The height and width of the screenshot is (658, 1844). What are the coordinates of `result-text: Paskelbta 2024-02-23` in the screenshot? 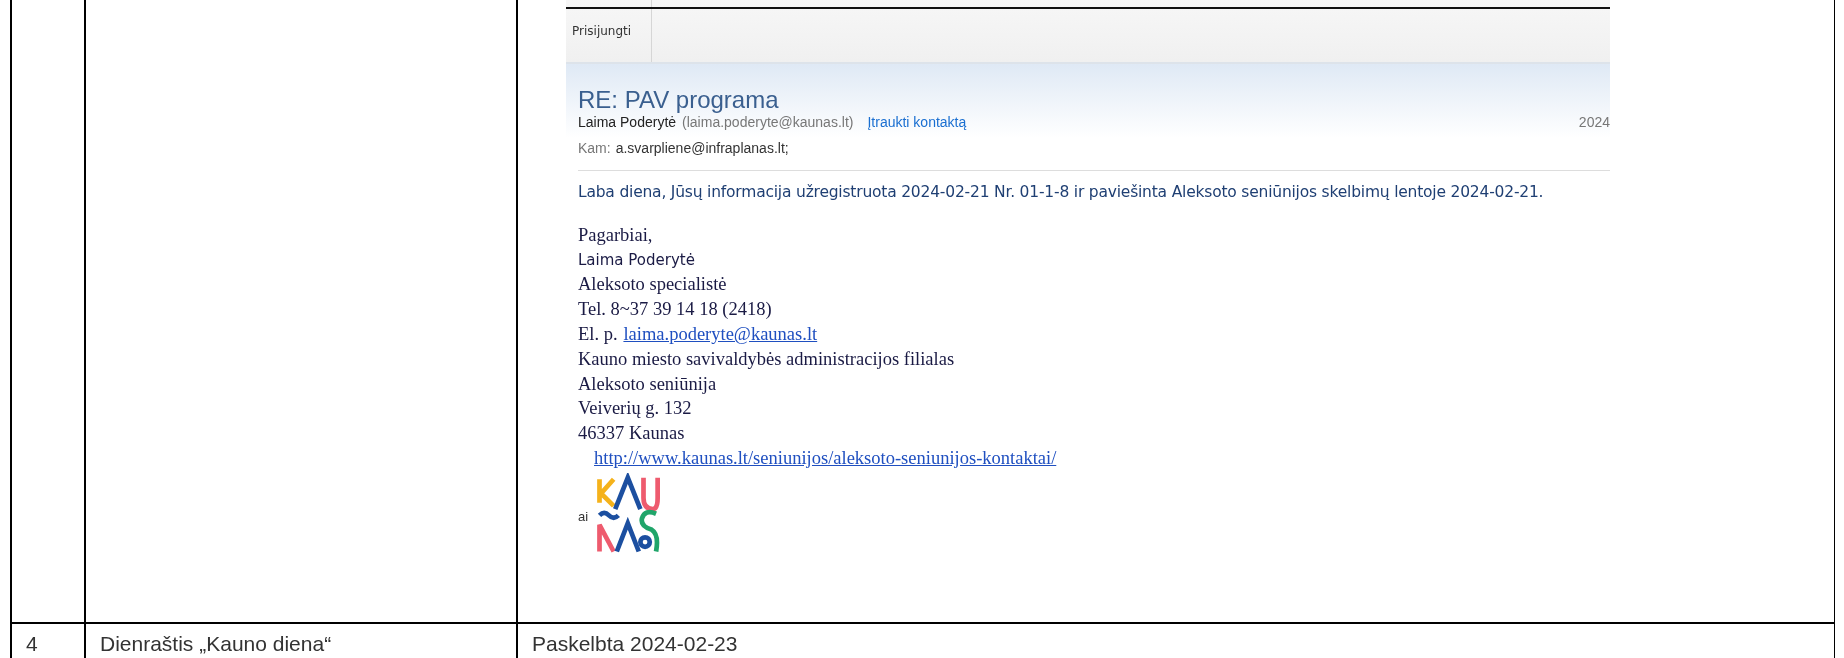 It's located at (635, 644).